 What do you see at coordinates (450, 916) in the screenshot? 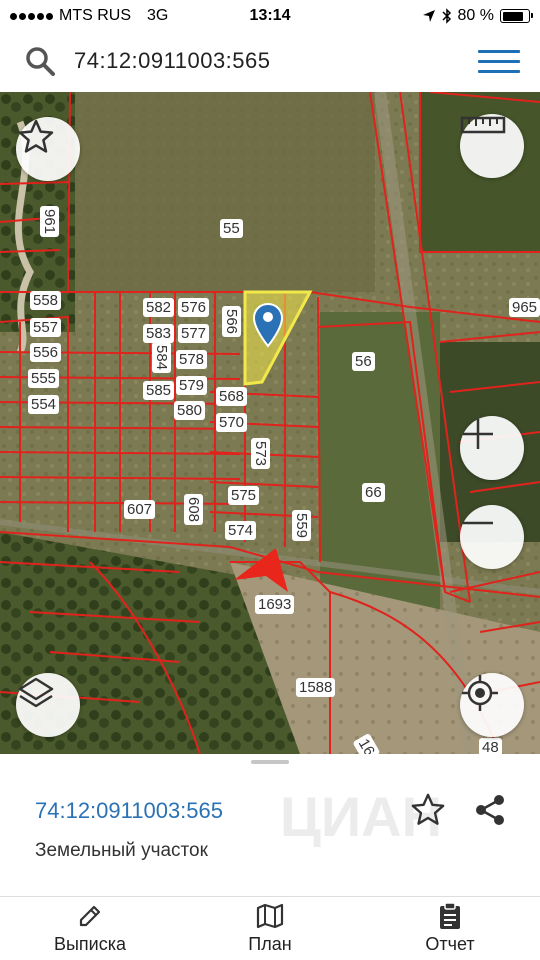
I see `clipboard-icon` at bounding box center [450, 916].